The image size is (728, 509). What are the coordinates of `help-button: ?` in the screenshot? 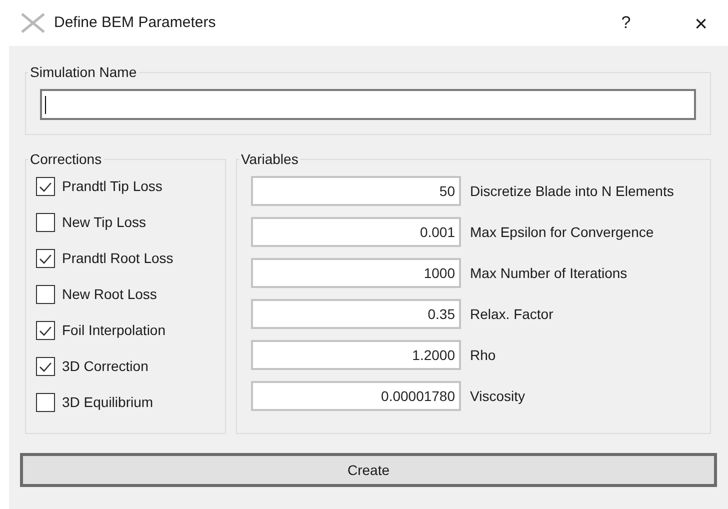 It's located at (626, 23).